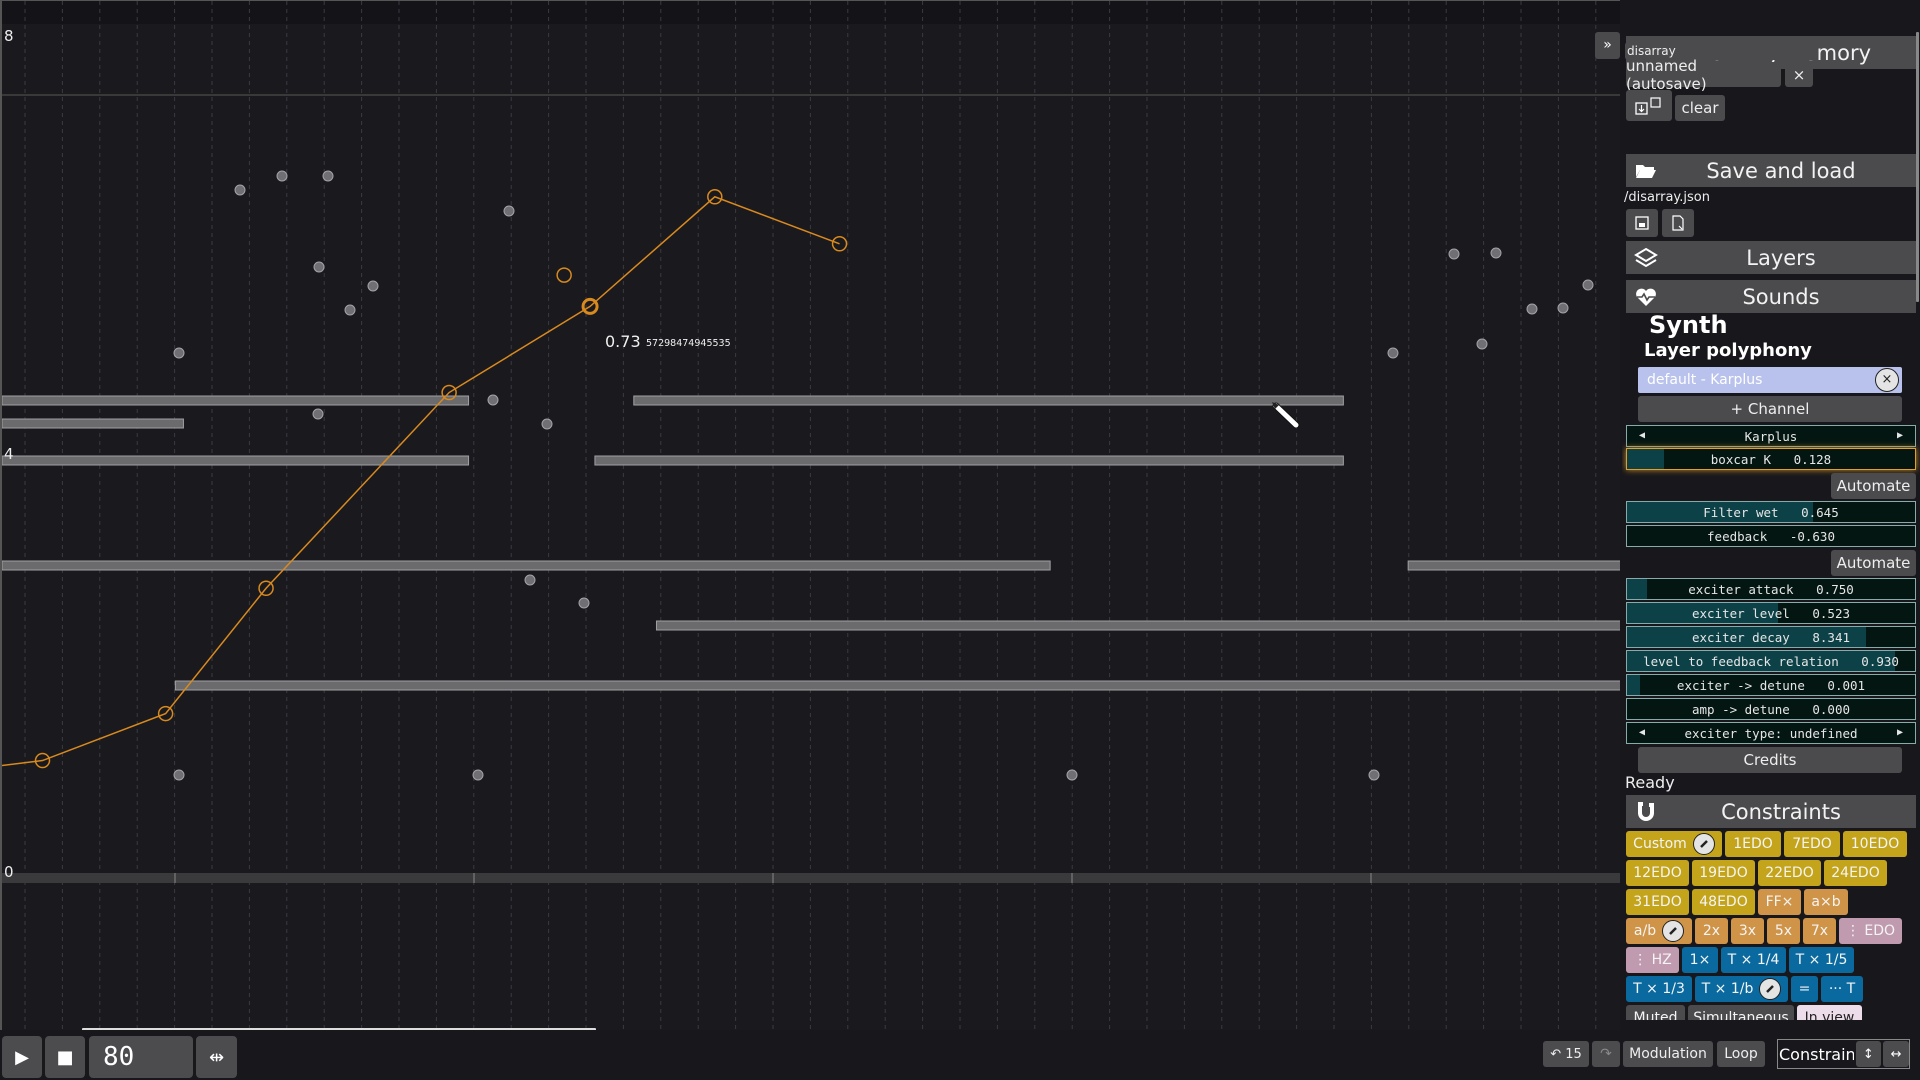  What do you see at coordinates (1917, 167) in the screenshot?
I see `panel-scrollbar` at bounding box center [1917, 167].